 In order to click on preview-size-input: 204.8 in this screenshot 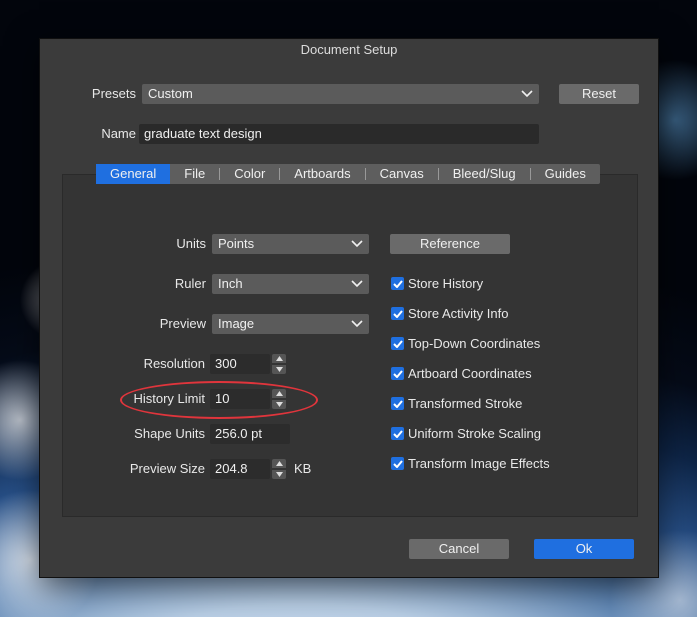, I will do `click(240, 469)`.